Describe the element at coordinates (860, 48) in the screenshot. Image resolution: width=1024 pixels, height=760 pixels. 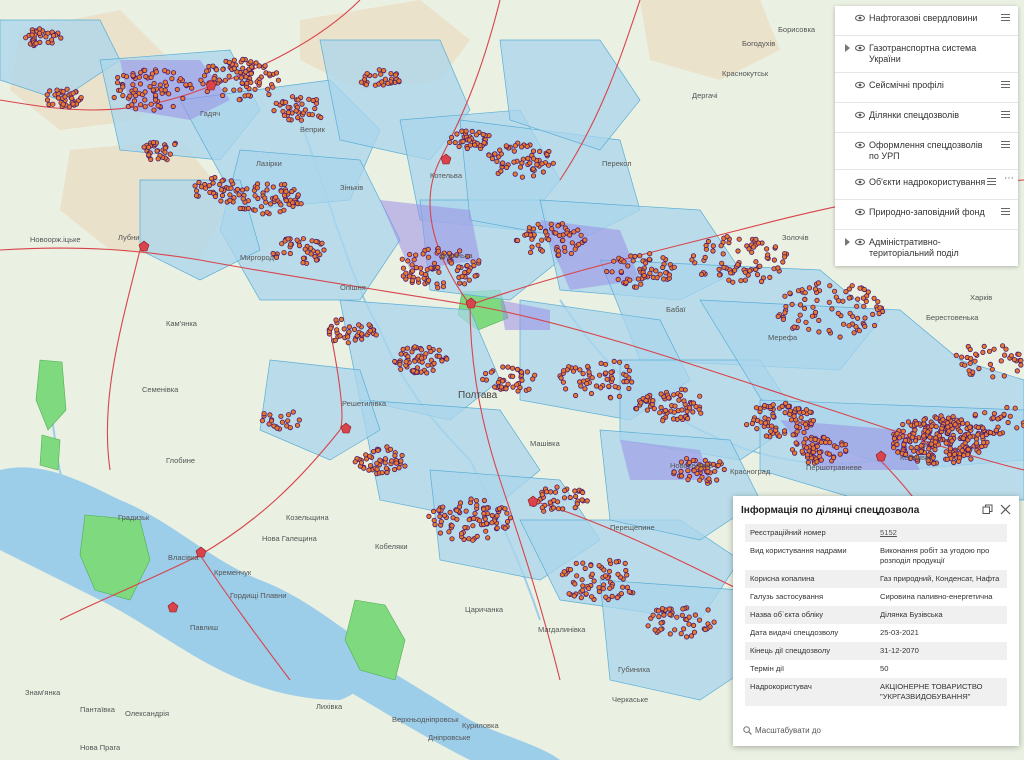
I see `eye-icon` at that location.